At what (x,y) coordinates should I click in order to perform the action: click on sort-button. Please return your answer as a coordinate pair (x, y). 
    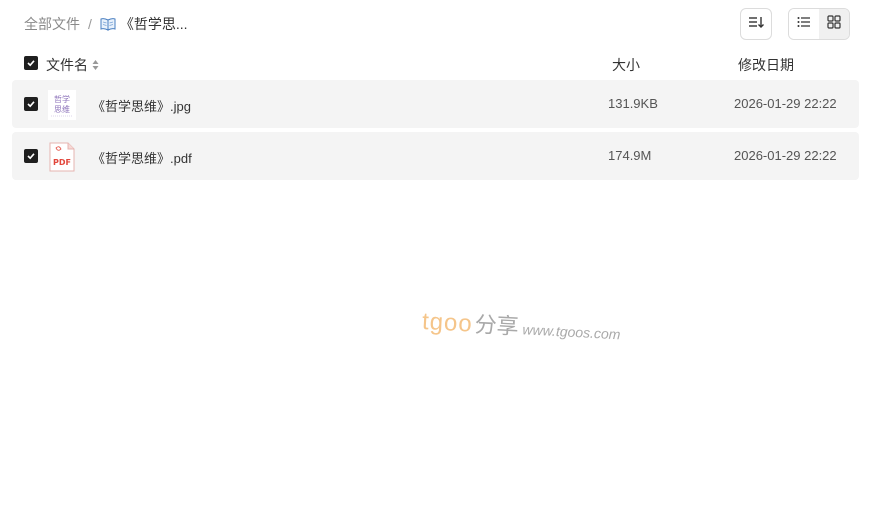
    Looking at the image, I should click on (756, 24).